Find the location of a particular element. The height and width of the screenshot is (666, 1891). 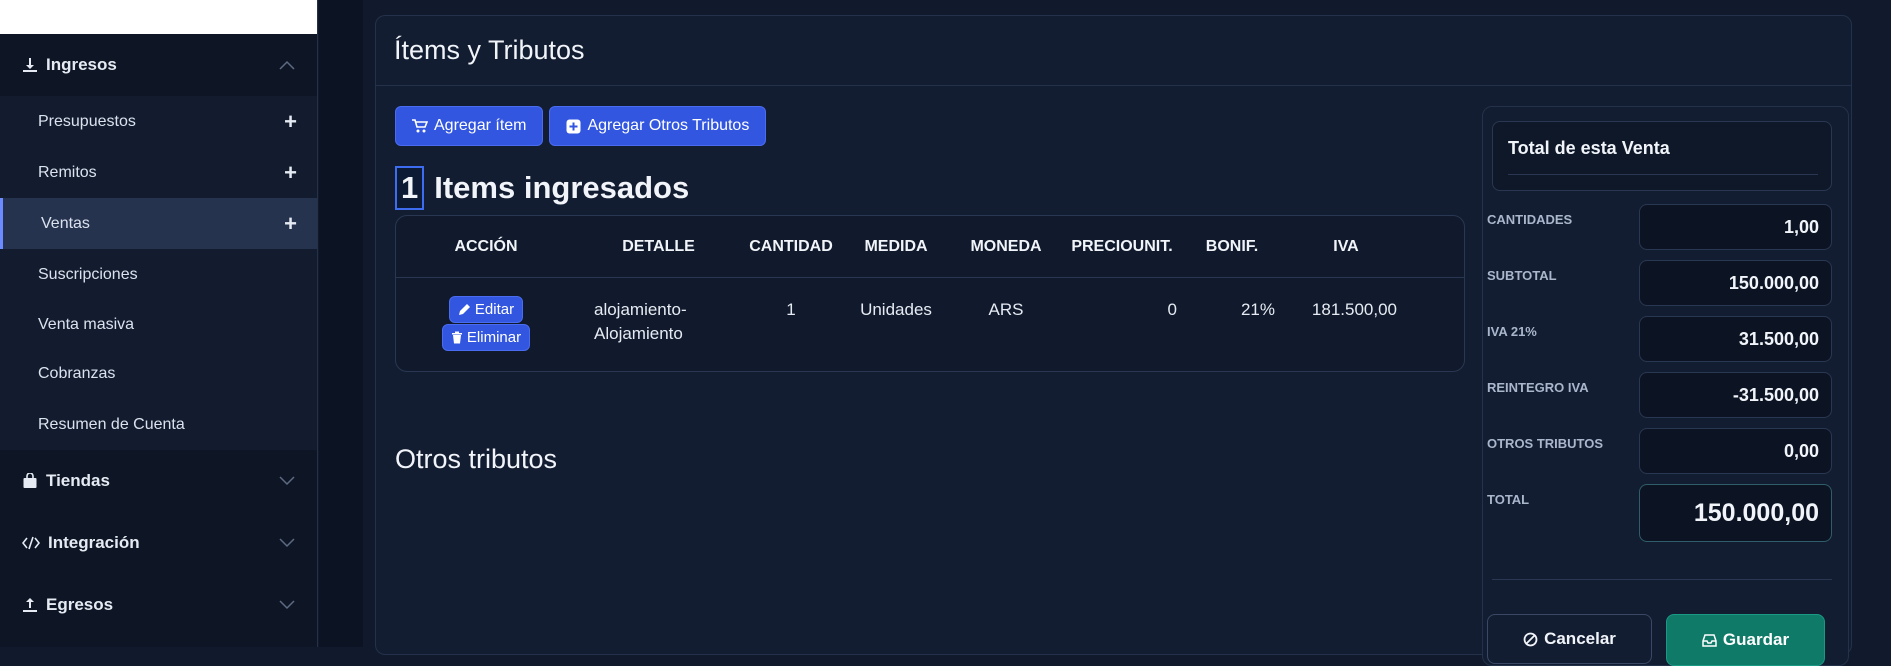

header-cantidad: CANTIDAD is located at coordinates (791, 246).